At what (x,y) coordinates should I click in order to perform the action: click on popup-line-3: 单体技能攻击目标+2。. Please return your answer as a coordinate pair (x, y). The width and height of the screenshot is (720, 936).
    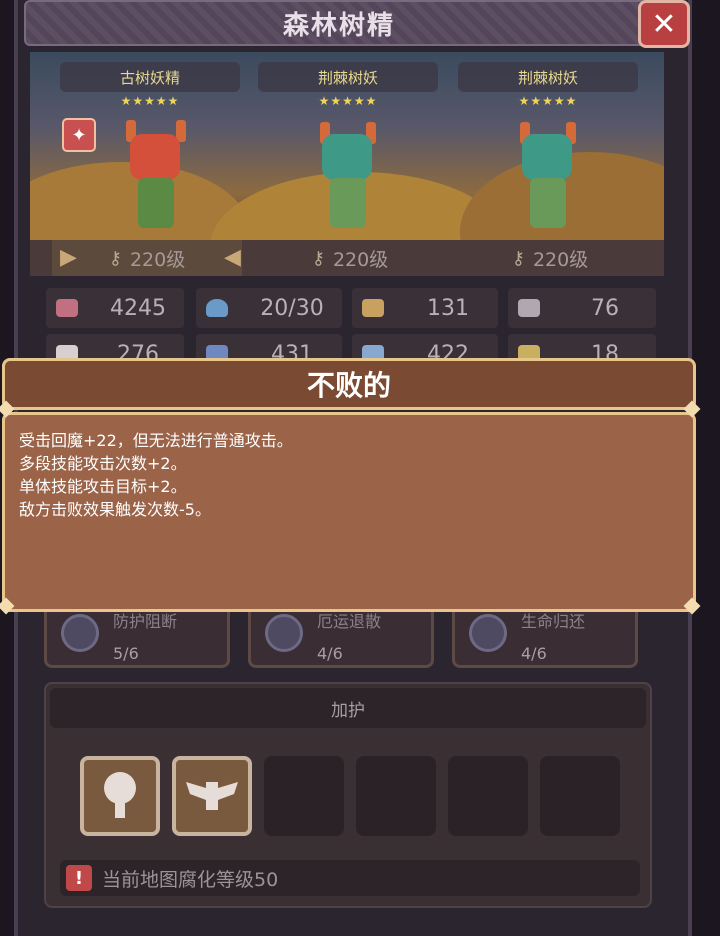
    Looking at the image, I should click on (103, 486).